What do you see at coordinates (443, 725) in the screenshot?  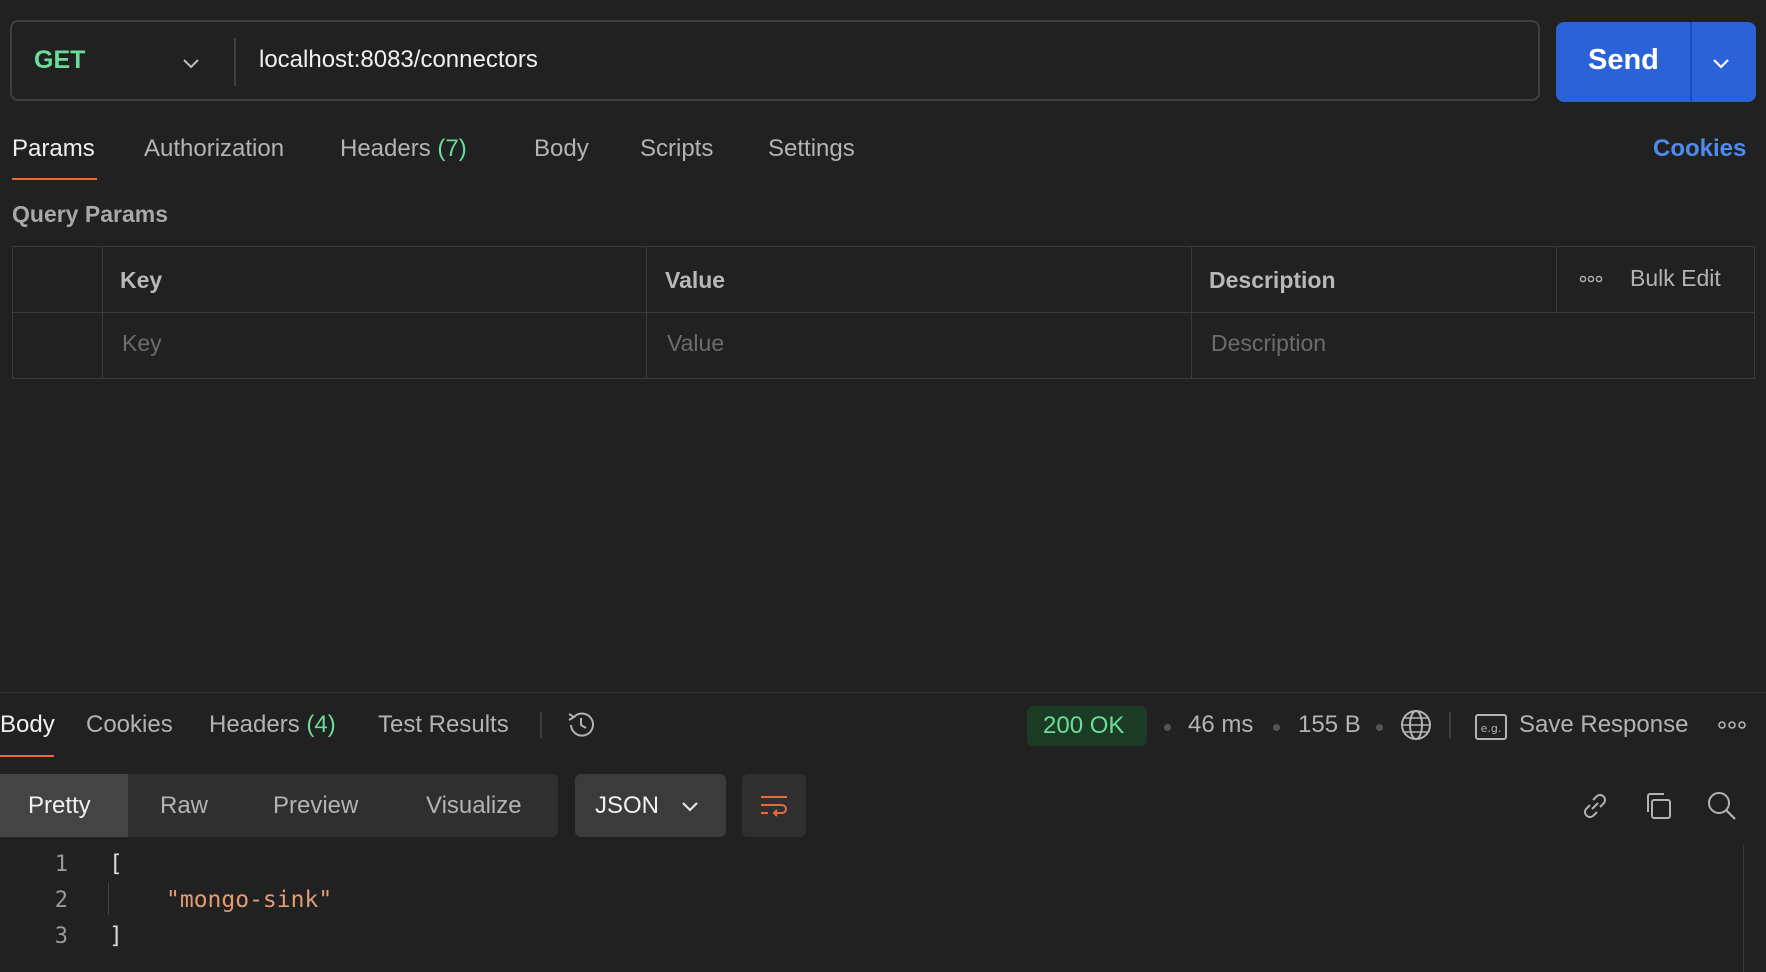 I see `tab-test-results: Test Results` at bounding box center [443, 725].